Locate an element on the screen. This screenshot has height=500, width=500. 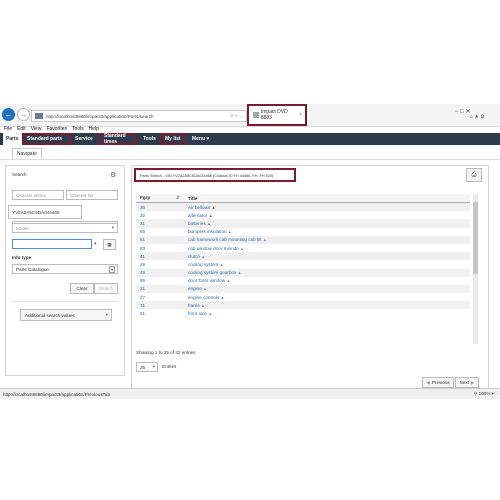
row-title: bumpers insulation ▲ is located at coordinates (327, 232).